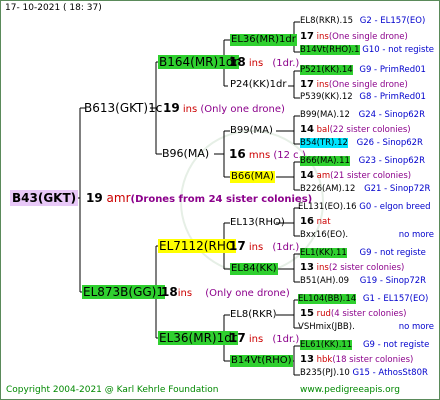 The height and width of the screenshot is (400, 440). What do you see at coordinates (257, 223) in the screenshot?
I see `gen3-queen-4: EL13(RHO)` at bounding box center [257, 223].